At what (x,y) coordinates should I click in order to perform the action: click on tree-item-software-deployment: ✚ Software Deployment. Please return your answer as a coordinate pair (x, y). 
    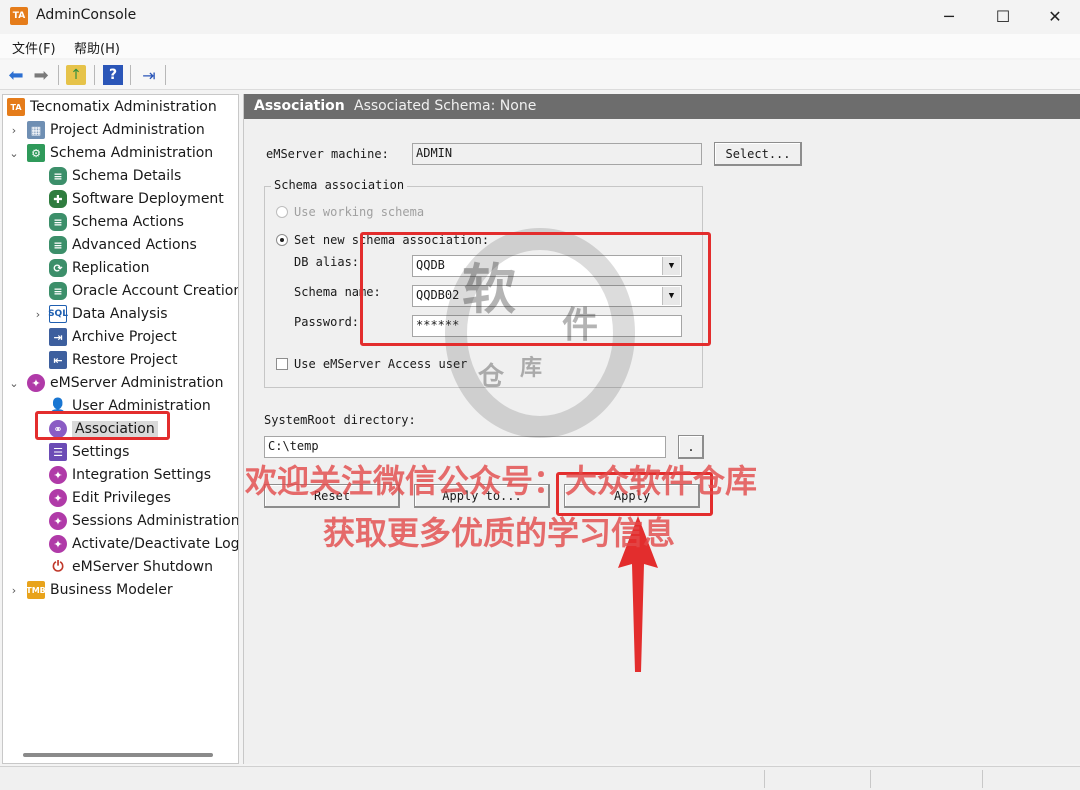
    Looking at the image, I should click on (136, 199).